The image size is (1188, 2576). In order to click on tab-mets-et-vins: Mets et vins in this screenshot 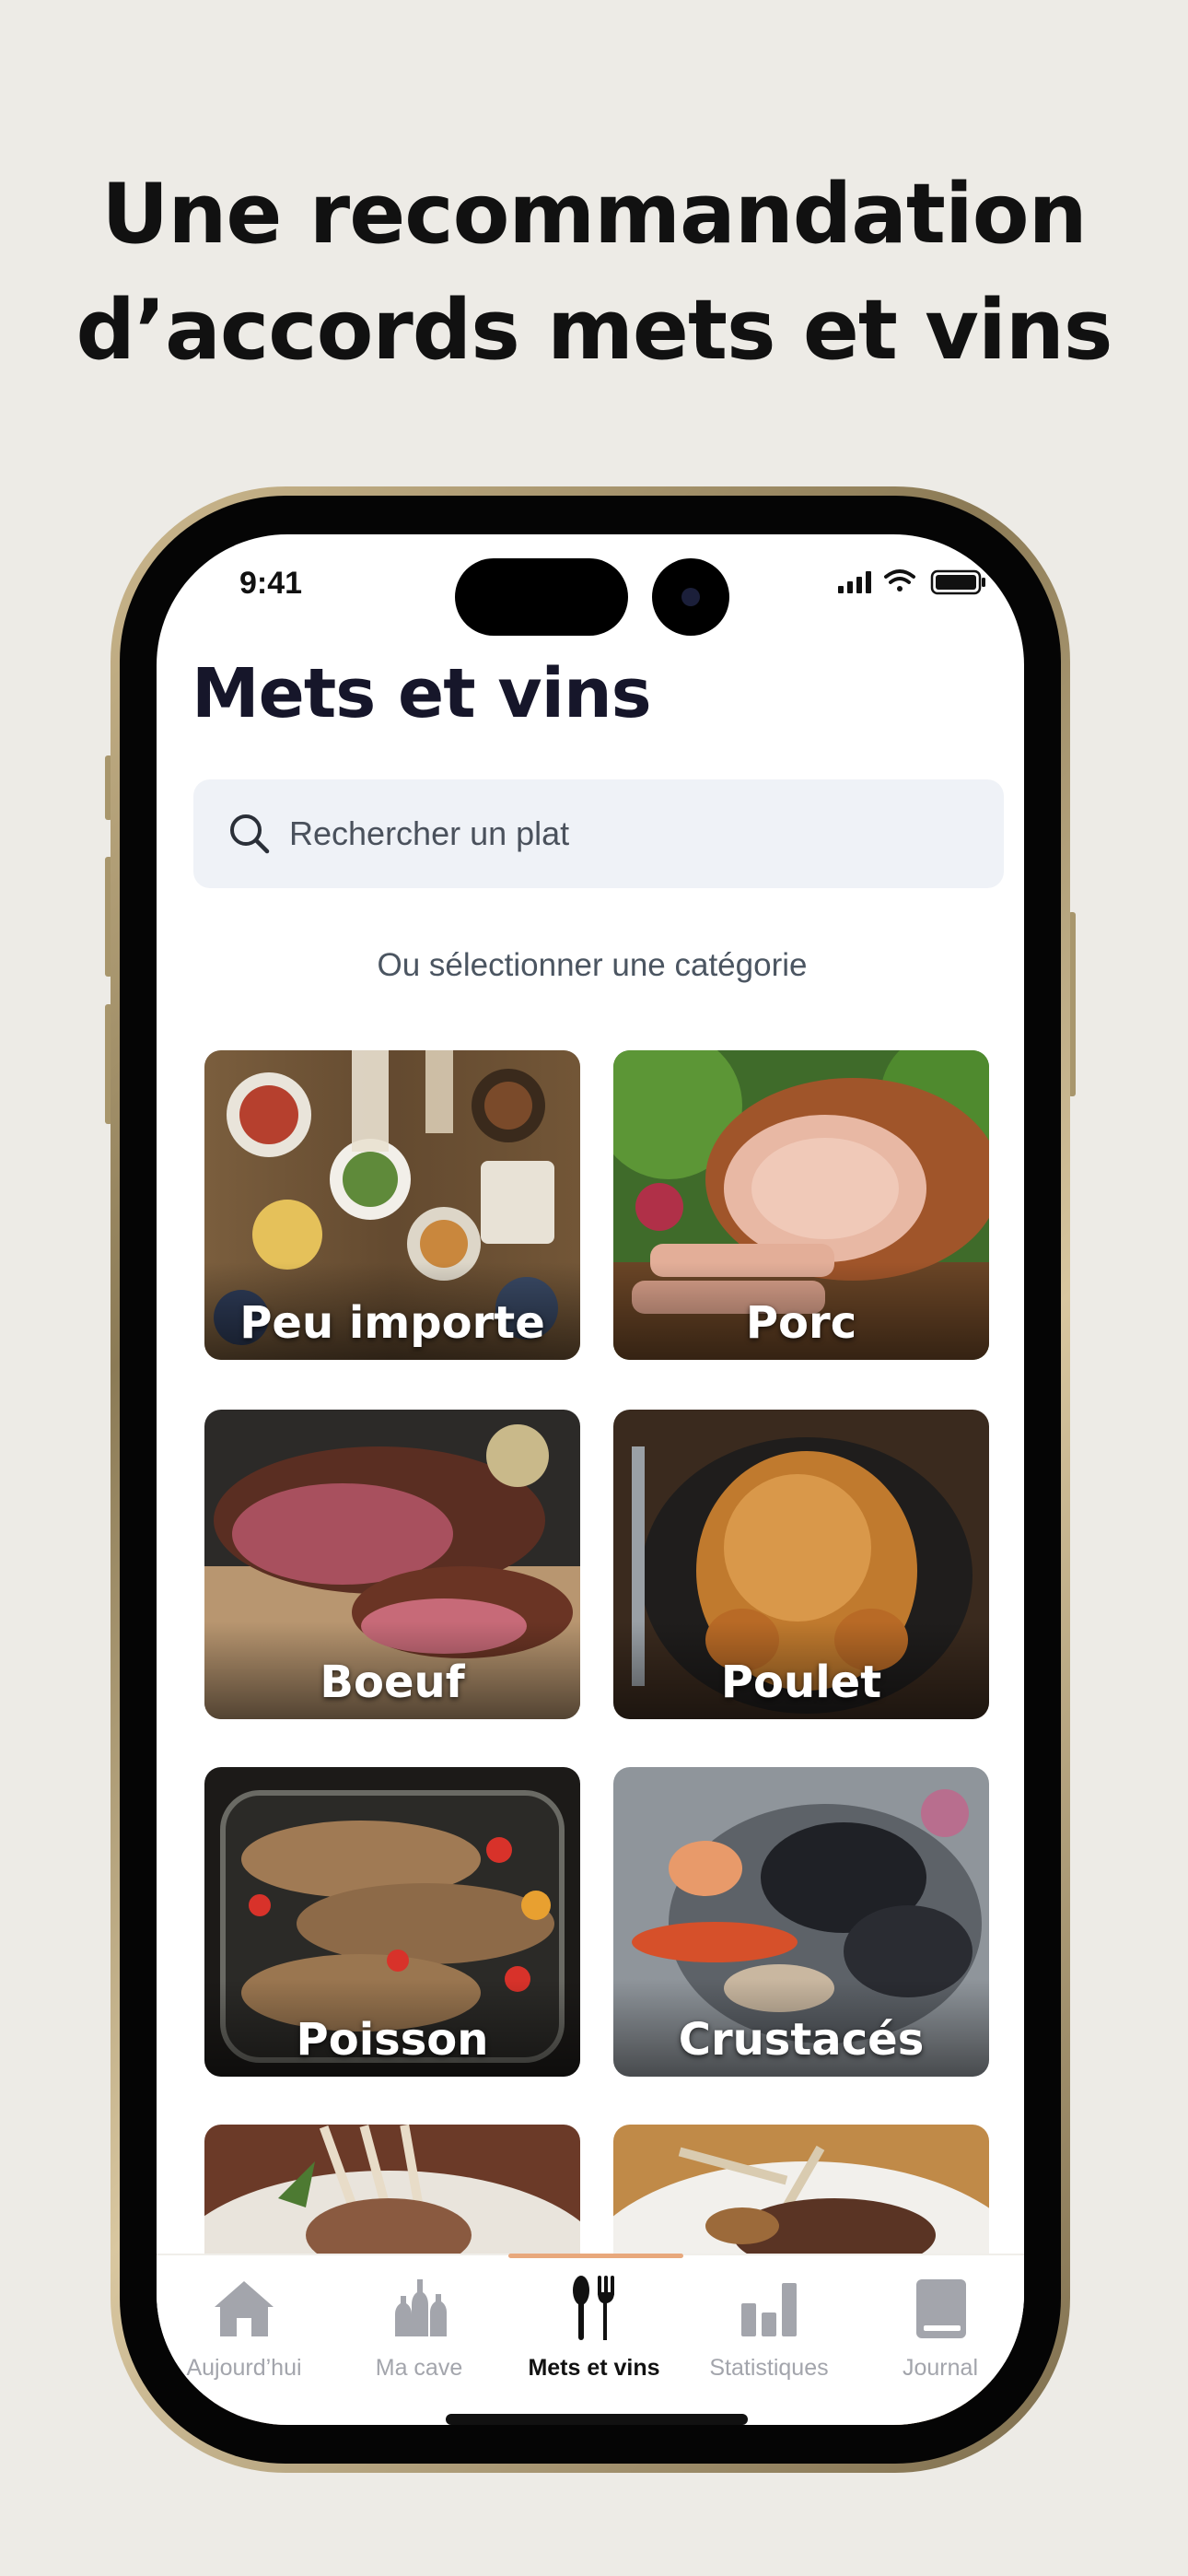, I will do `click(594, 2327)`.